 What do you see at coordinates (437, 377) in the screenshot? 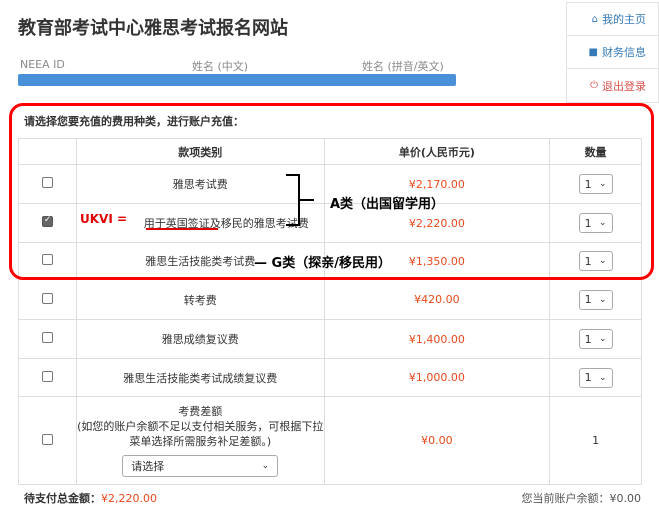
I see `fee-price: ¥1,000.00` at bounding box center [437, 377].